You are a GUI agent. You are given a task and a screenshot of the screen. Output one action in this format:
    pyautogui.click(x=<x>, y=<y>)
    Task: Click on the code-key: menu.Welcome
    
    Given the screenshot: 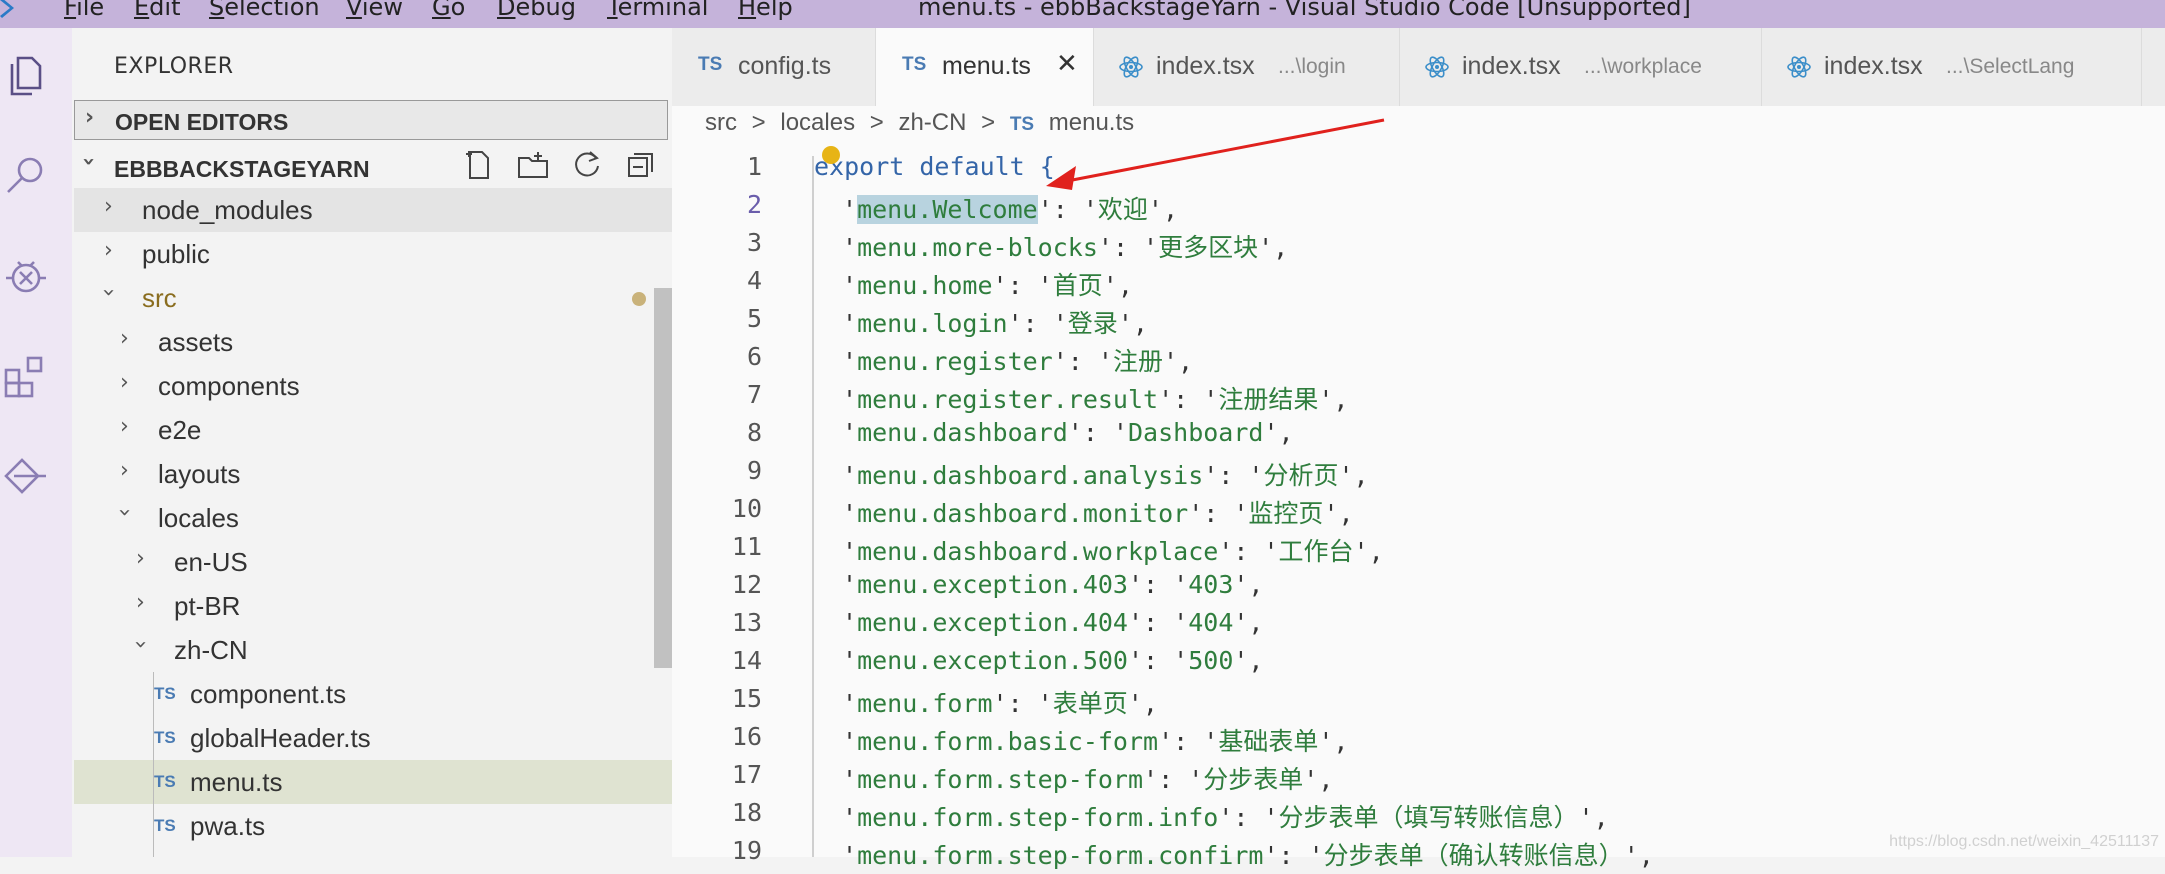 What is the action you would take?
    pyautogui.click(x=947, y=209)
    